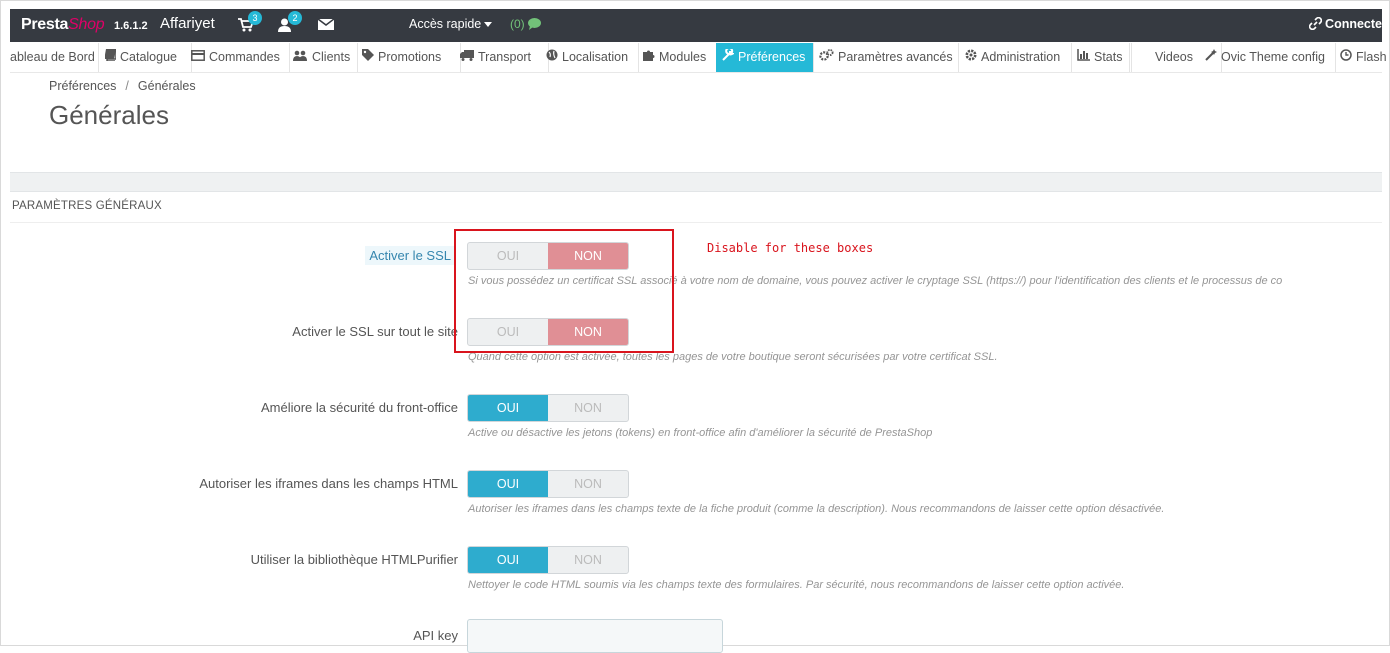 The width and height of the screenshot is (1390, 653). What do you see at coordinates (410, 255) in the screenshot?
I see `ssl-label: Activer le SSL` at bounding box center [410, 255].